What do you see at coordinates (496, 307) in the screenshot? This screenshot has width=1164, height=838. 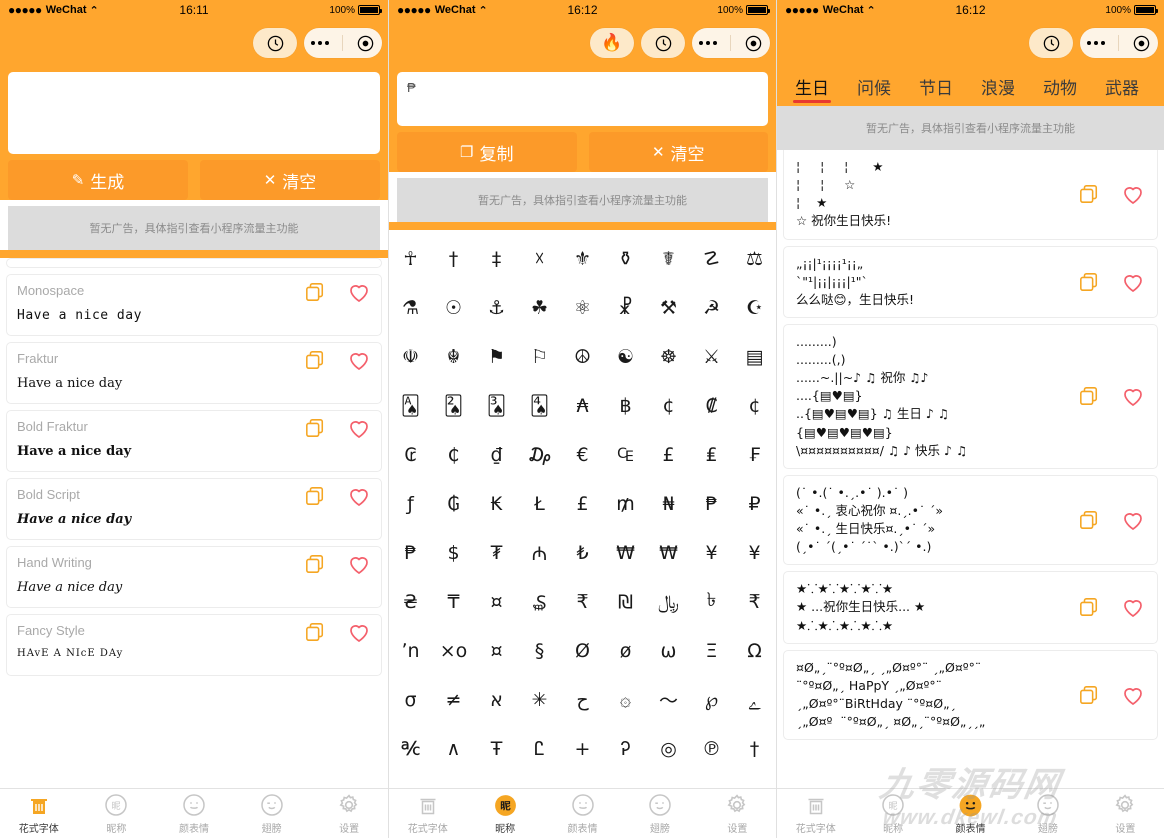 I see `symbol-cell: ⚓` at bounding box center [496, 307].